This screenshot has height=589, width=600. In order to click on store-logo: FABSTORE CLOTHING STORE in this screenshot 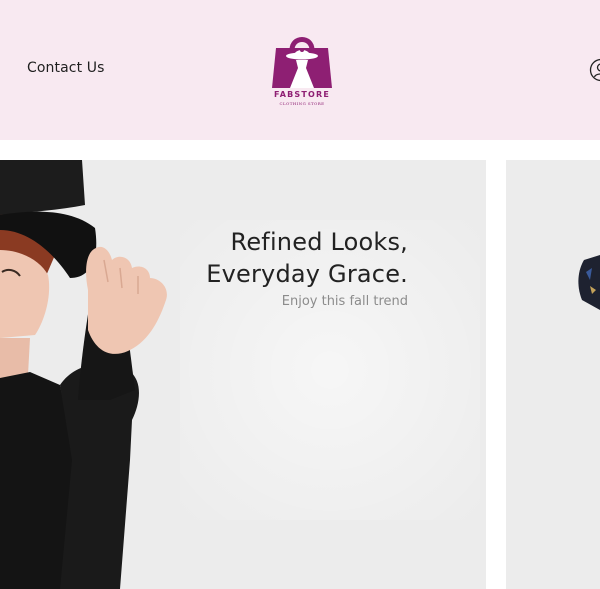, I will do `click(302, 70)`.